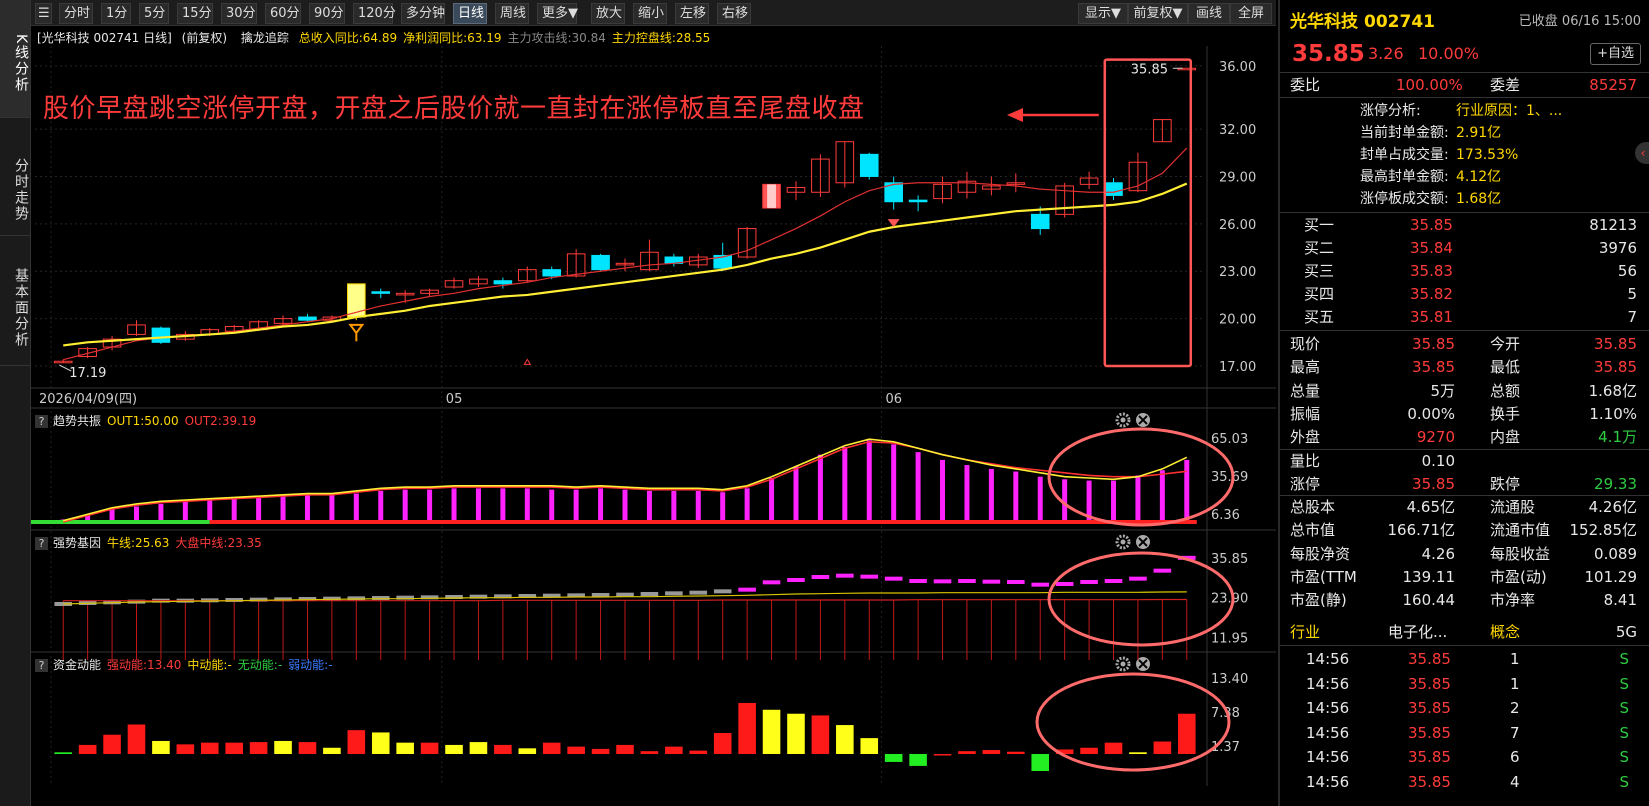 The width and height of the screenshot is (1649, 806). What do you see at coordinates (310, 665) in the screenshot?
I see `panel-value: 弱动能:-` at bounding box center [310, 665].